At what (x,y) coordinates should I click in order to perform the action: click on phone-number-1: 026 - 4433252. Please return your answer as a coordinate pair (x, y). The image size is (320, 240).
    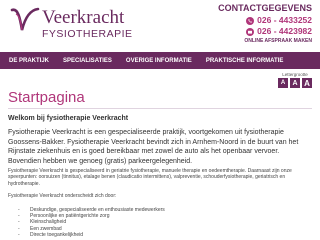
    Looking at the image, I should click on (284, 20).